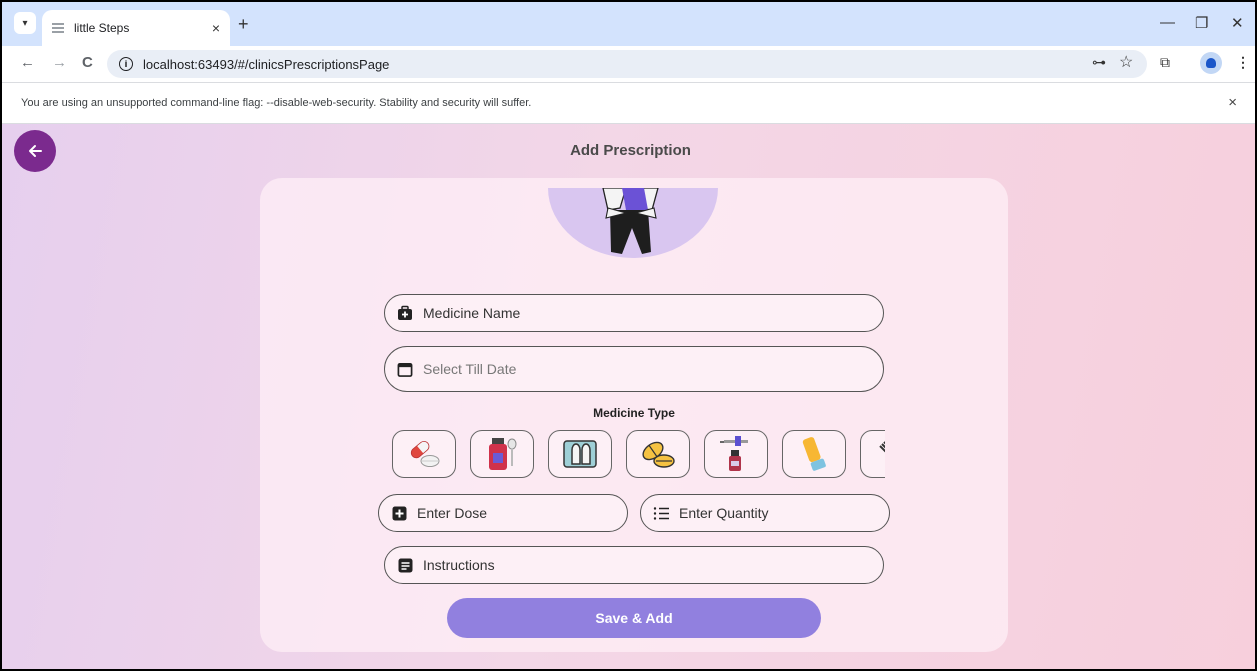 Image resolution: width=1257 pixels, height=671 pixels. What do you see at coordinates (399, 513) in the screenshot?
I see `plus-box-icon` at bounding box center [399, 513].